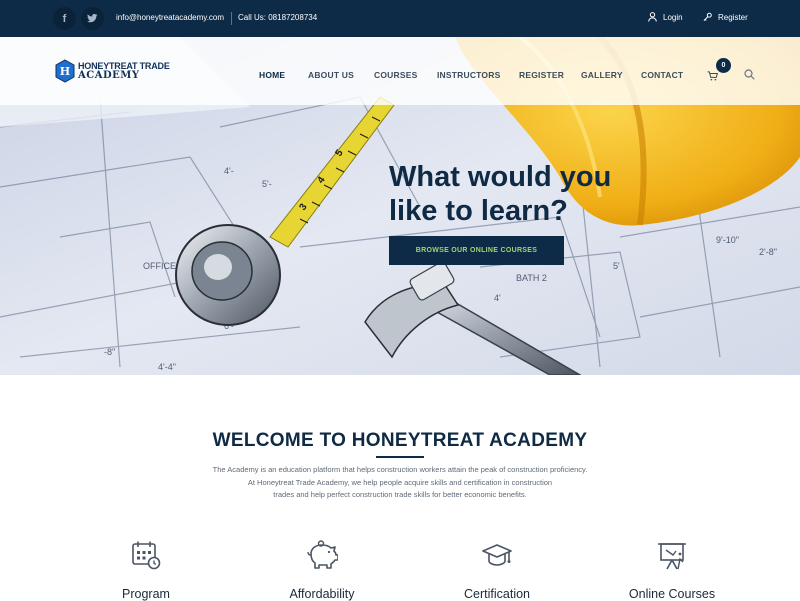 This screenshot has width=800, height=601. Describe the element at coordinates (497, 555) in the screenshot. I see `graduation-cap-icon` at that location.